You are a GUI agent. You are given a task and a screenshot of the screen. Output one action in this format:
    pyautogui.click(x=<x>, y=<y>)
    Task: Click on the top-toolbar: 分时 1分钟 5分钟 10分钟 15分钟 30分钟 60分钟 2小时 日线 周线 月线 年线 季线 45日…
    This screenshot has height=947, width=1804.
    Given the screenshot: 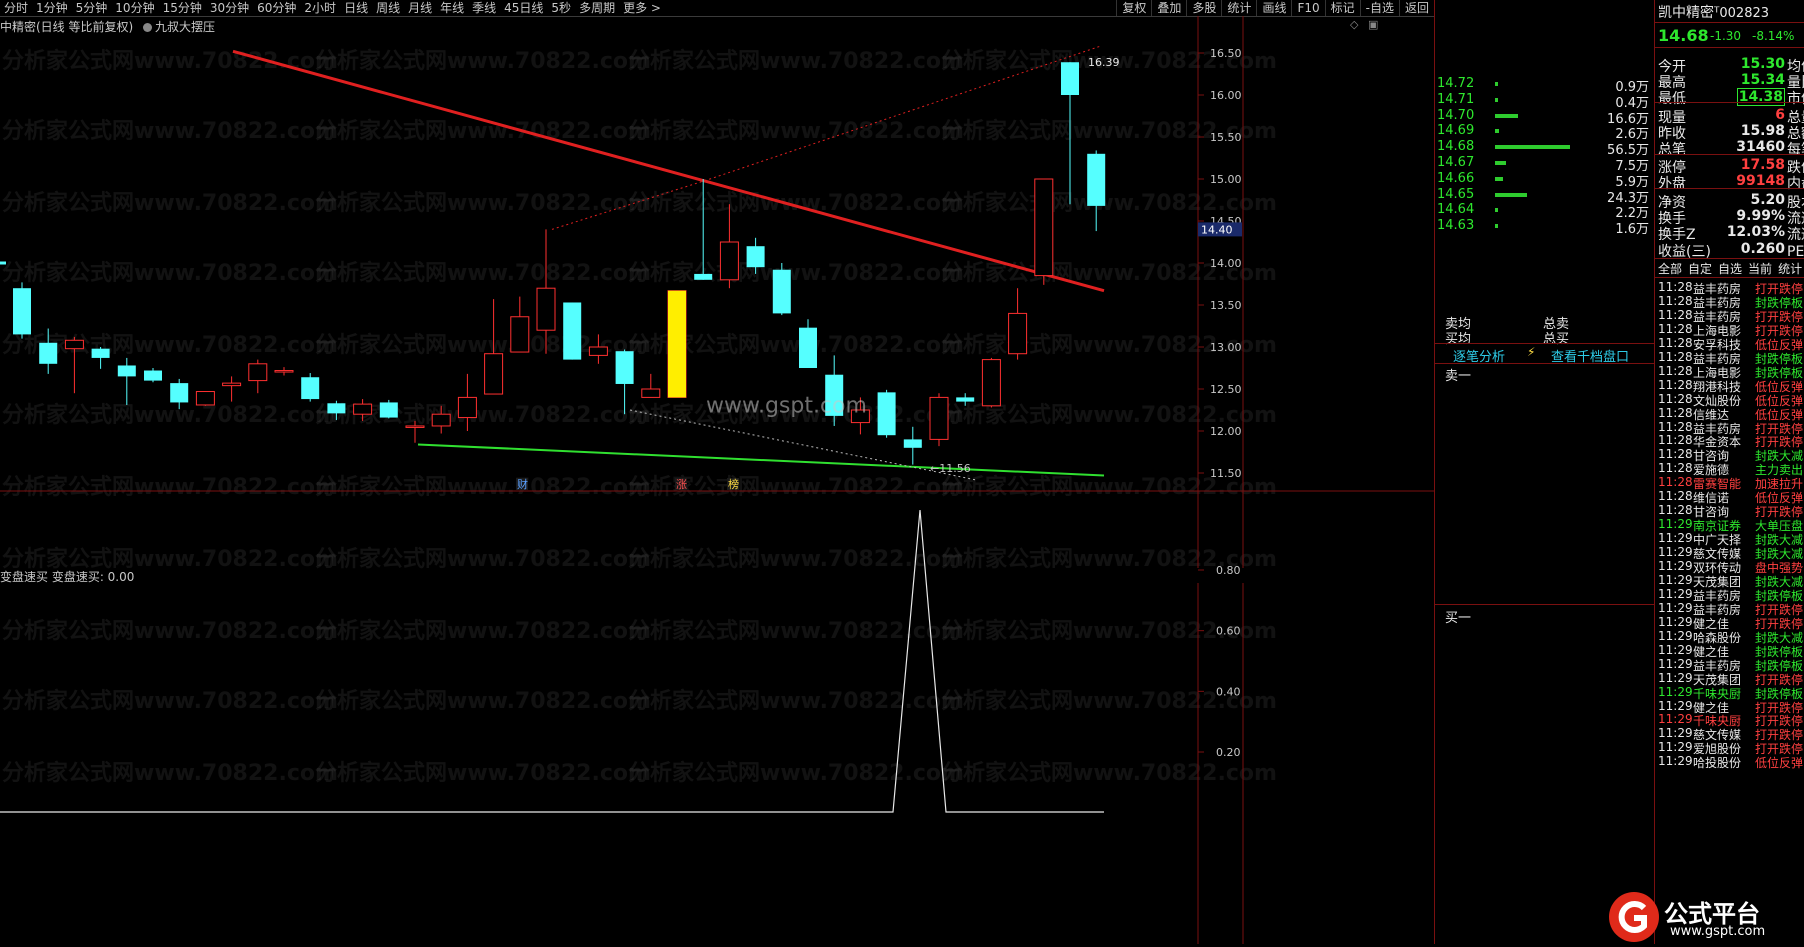 What is the action you would take?
    pyautogui.click(x=717, y=8)
    